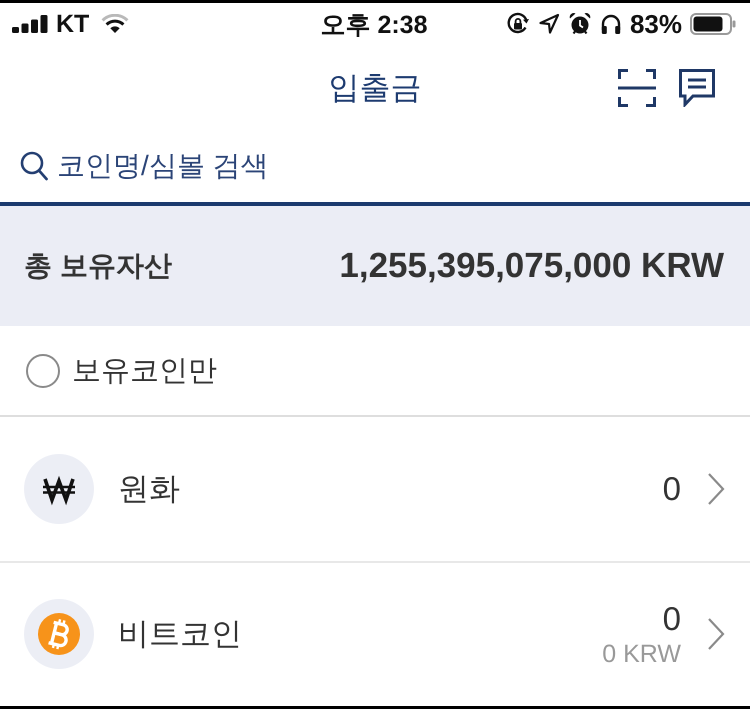 The image size is (750, 709). I want to click on scan-icon, so click(637, 87).